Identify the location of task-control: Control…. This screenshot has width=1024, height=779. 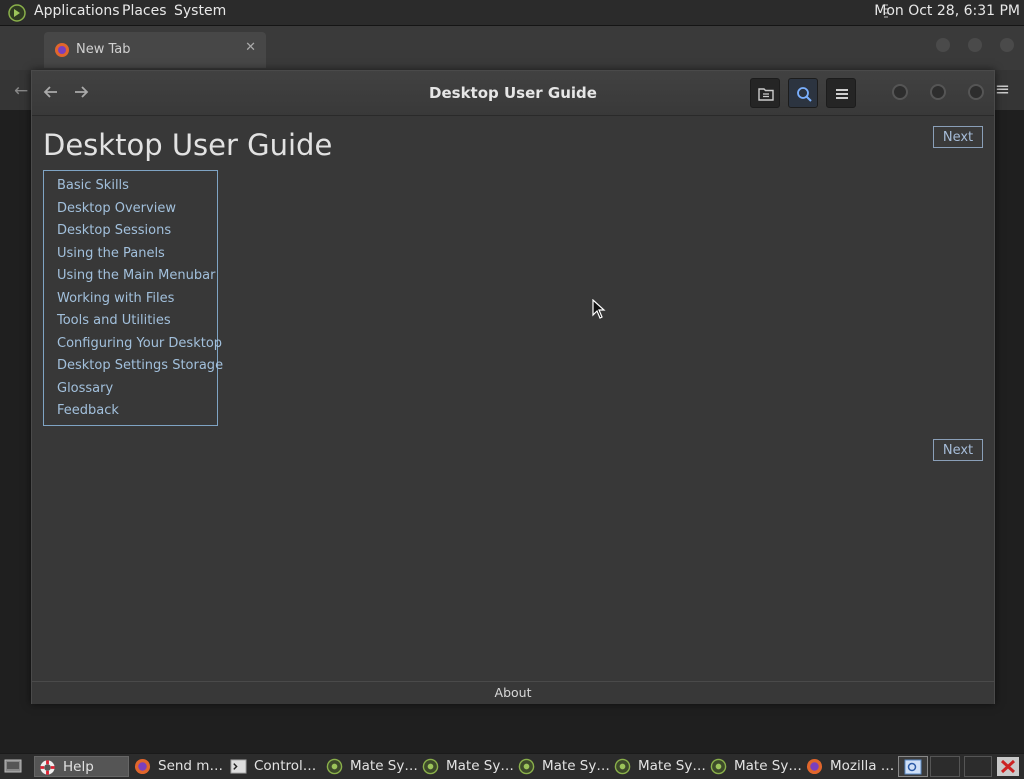
(273, 766).